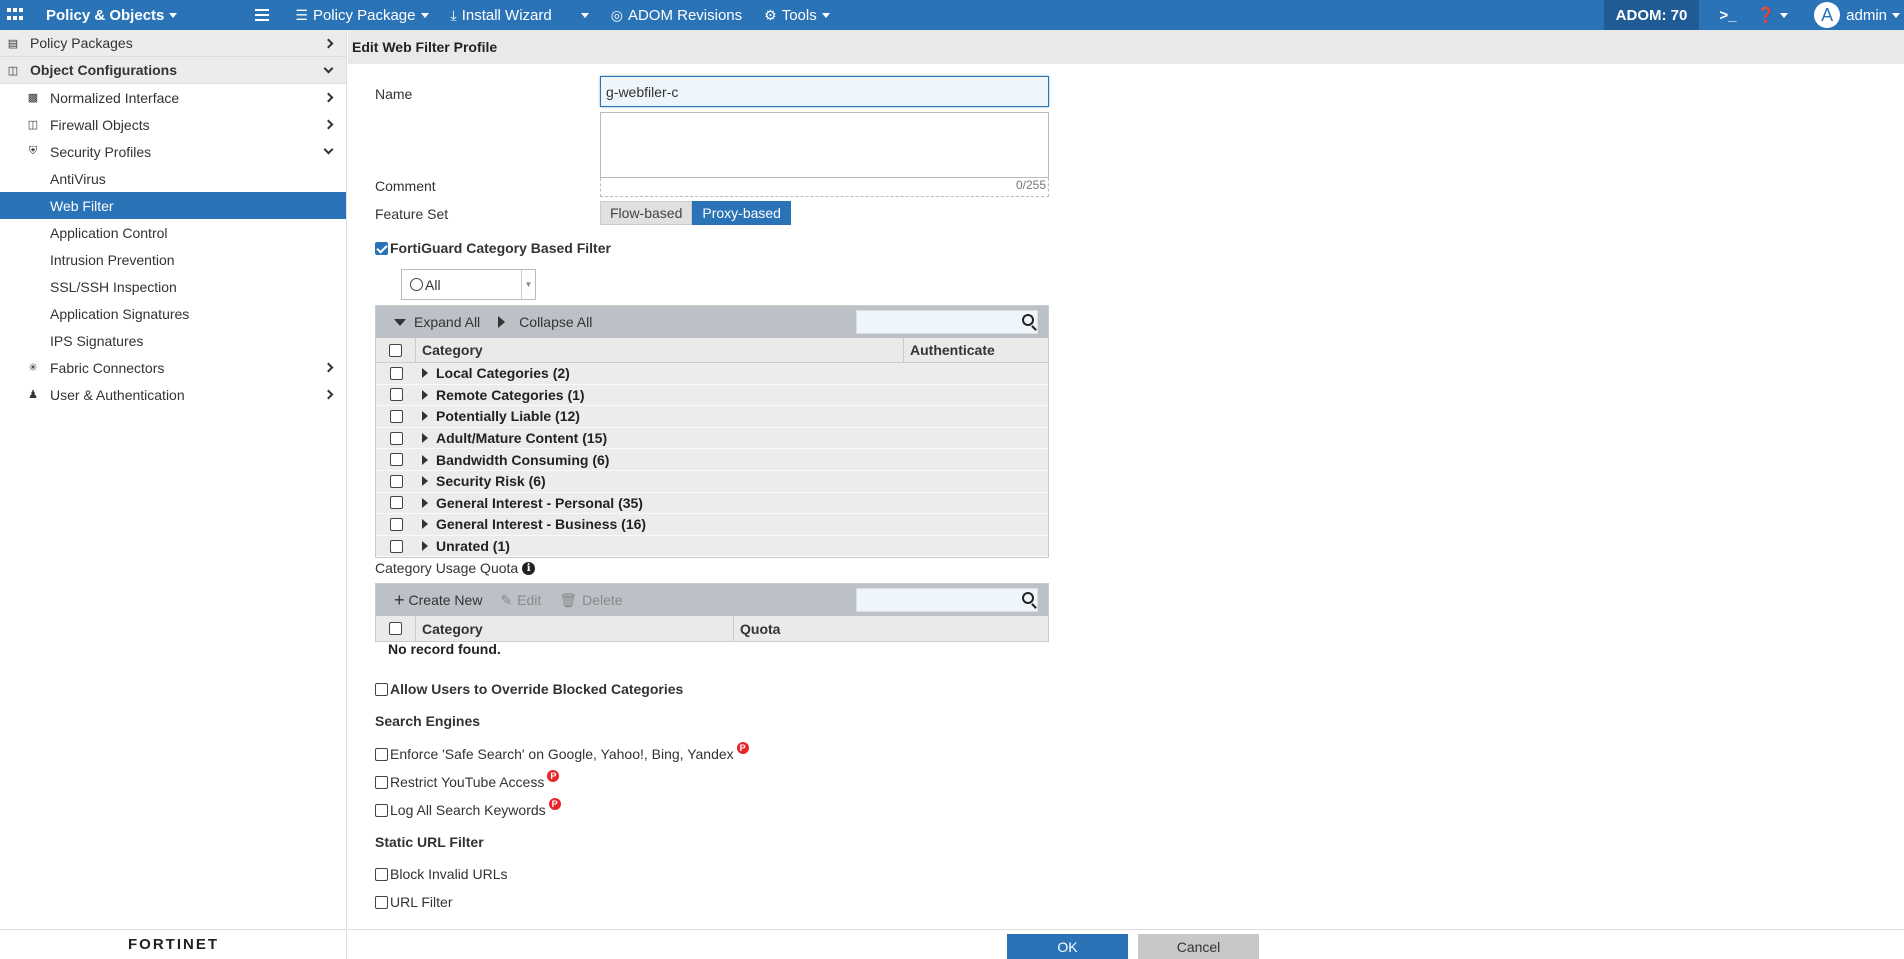 This screenshot has width=1904, height=959. What do you see at coordinates (947, 600) in the screenshot?
I see `quota-search-input` at bounding box center [947, 600].